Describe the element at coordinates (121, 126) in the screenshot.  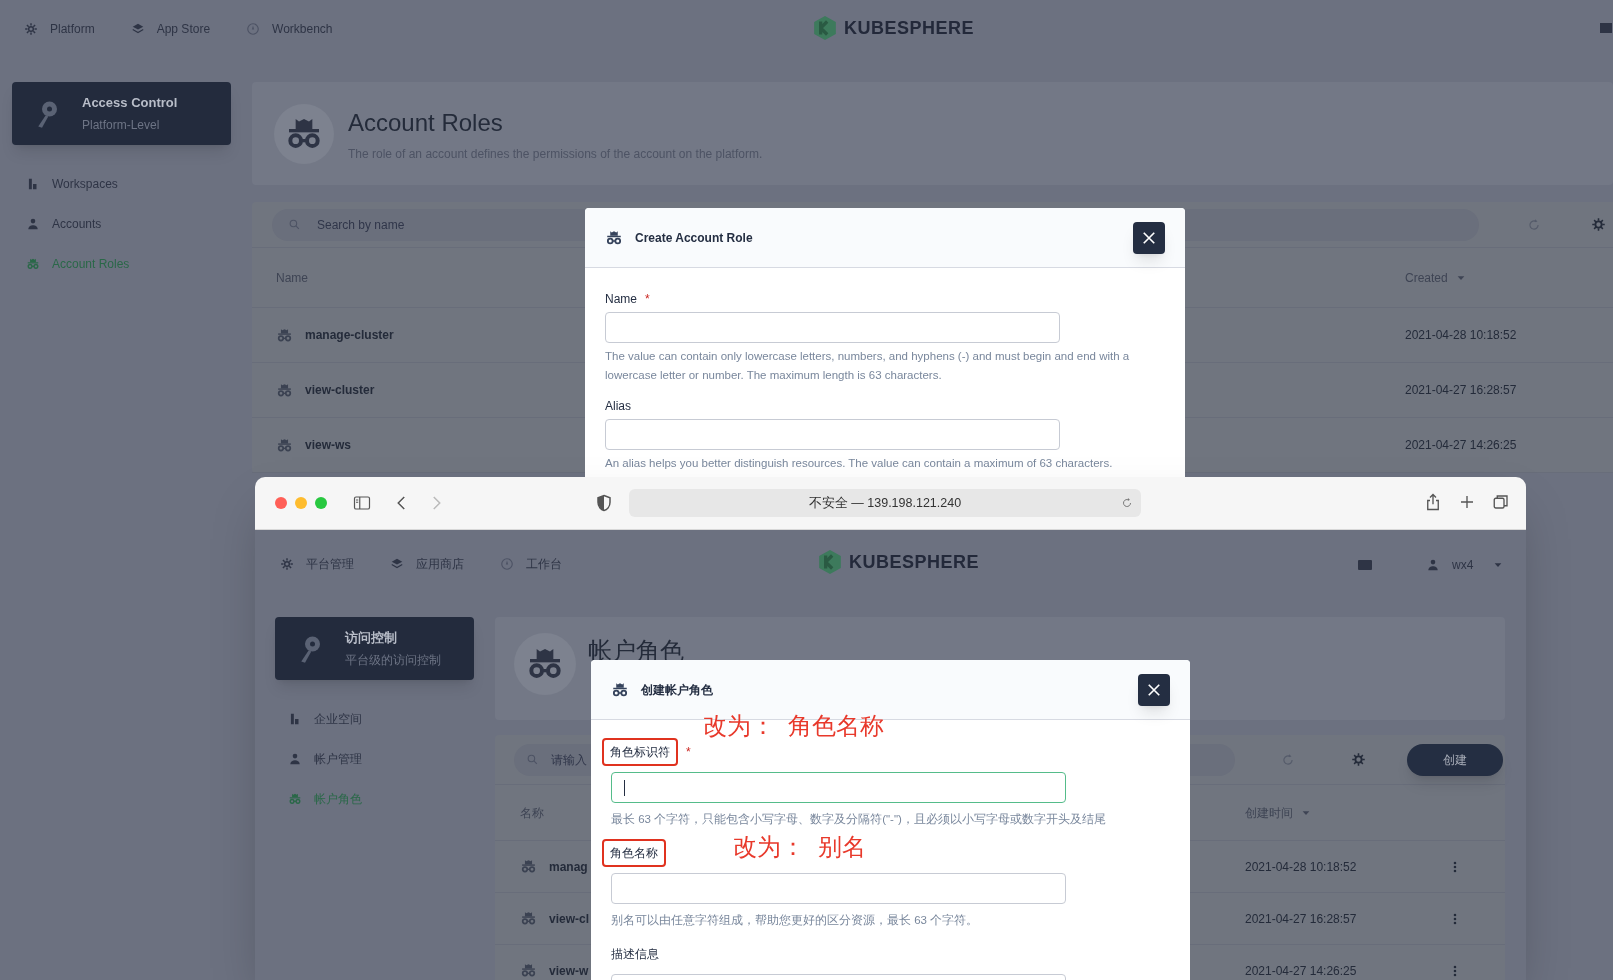
I see `sidebar-subtitle: Platform-Level` at that location.